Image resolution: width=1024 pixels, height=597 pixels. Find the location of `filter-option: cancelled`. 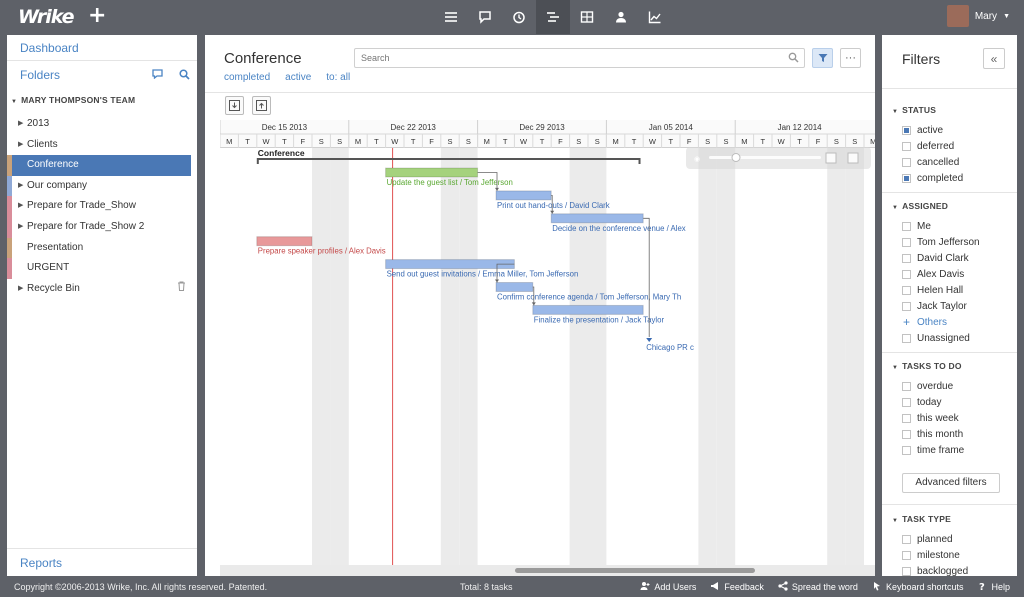

filter-option: cancelled is located at coordinates (930, 162).